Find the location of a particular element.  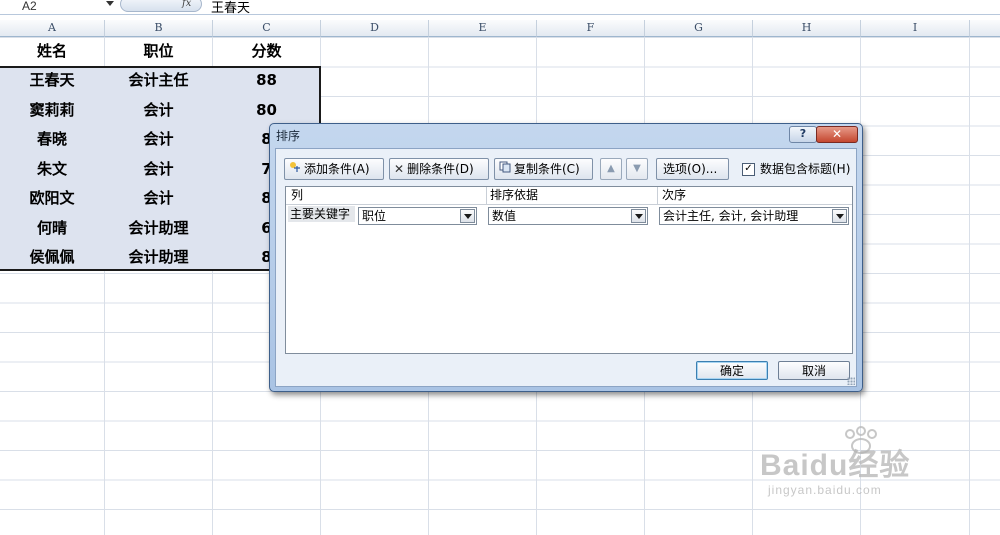

order-select-value: 会计主任, 会计, 会计助理 is located at coordinates (731, 216).